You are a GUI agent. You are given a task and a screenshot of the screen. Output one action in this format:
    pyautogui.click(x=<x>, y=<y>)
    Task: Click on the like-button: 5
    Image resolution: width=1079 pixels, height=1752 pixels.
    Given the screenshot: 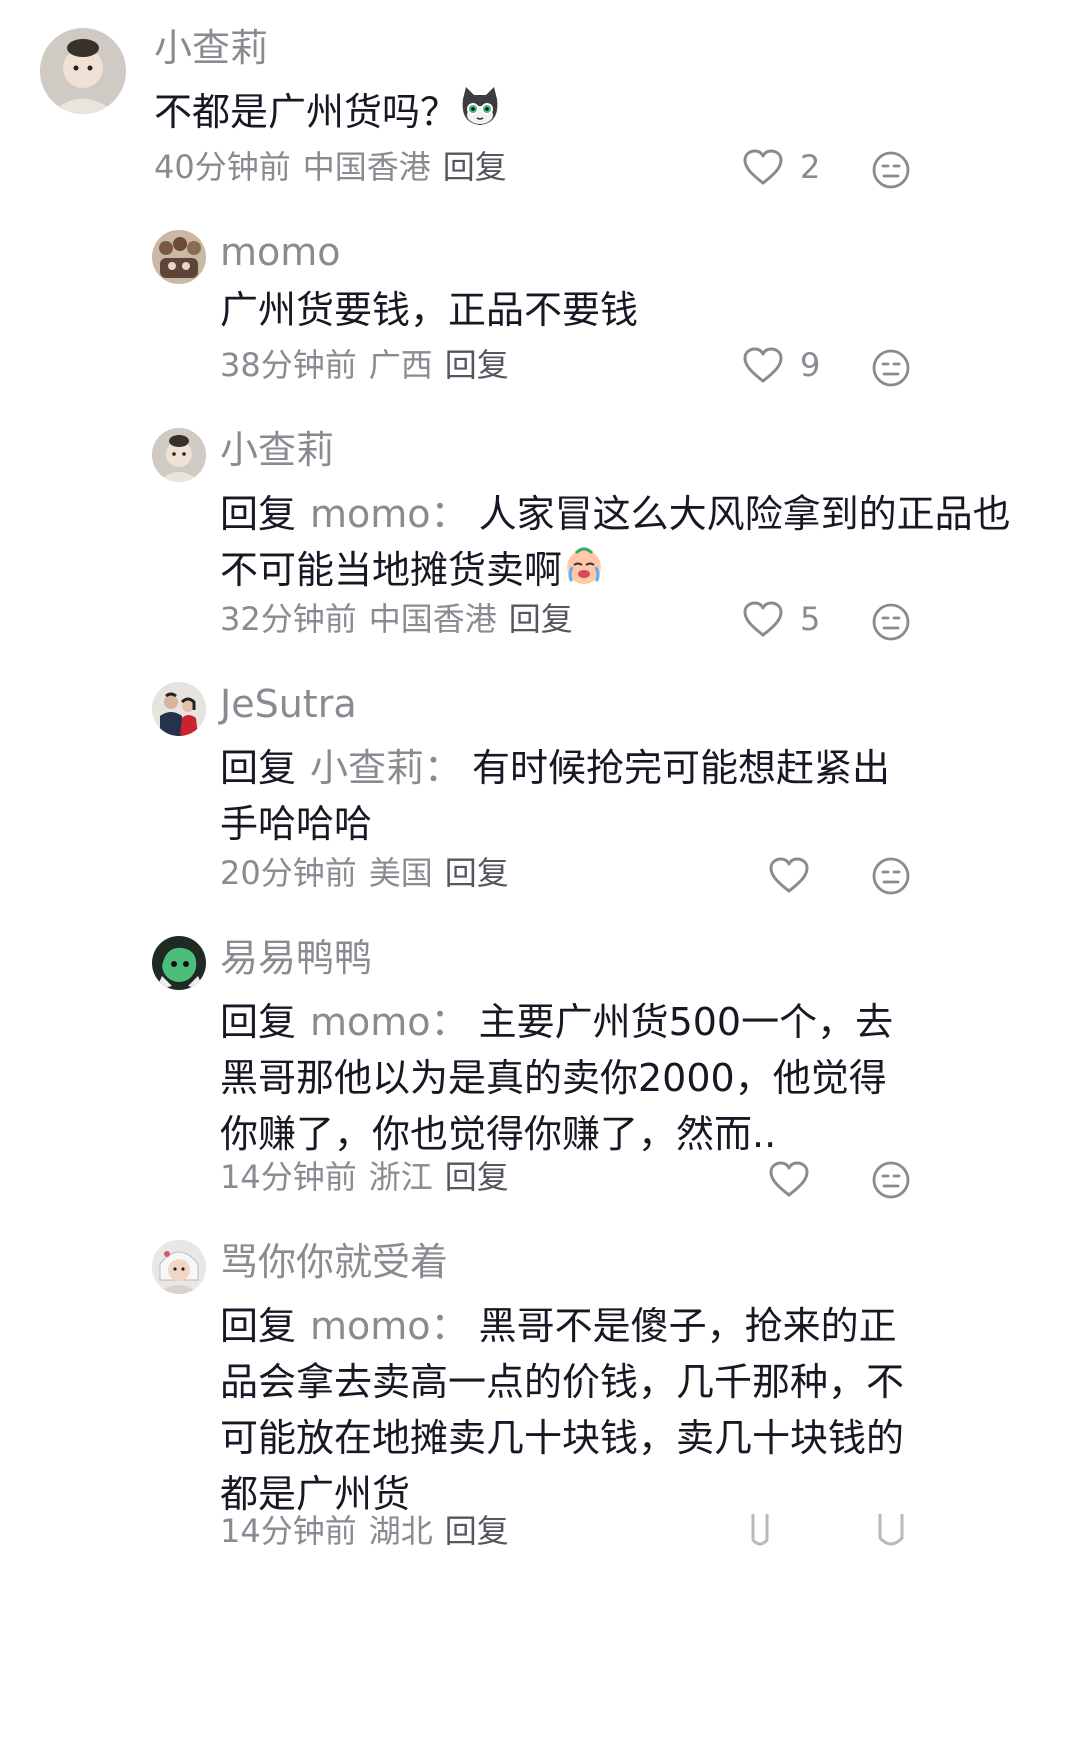 What is the action you would take?
    pyautogui.click(x=781, y=619)
    